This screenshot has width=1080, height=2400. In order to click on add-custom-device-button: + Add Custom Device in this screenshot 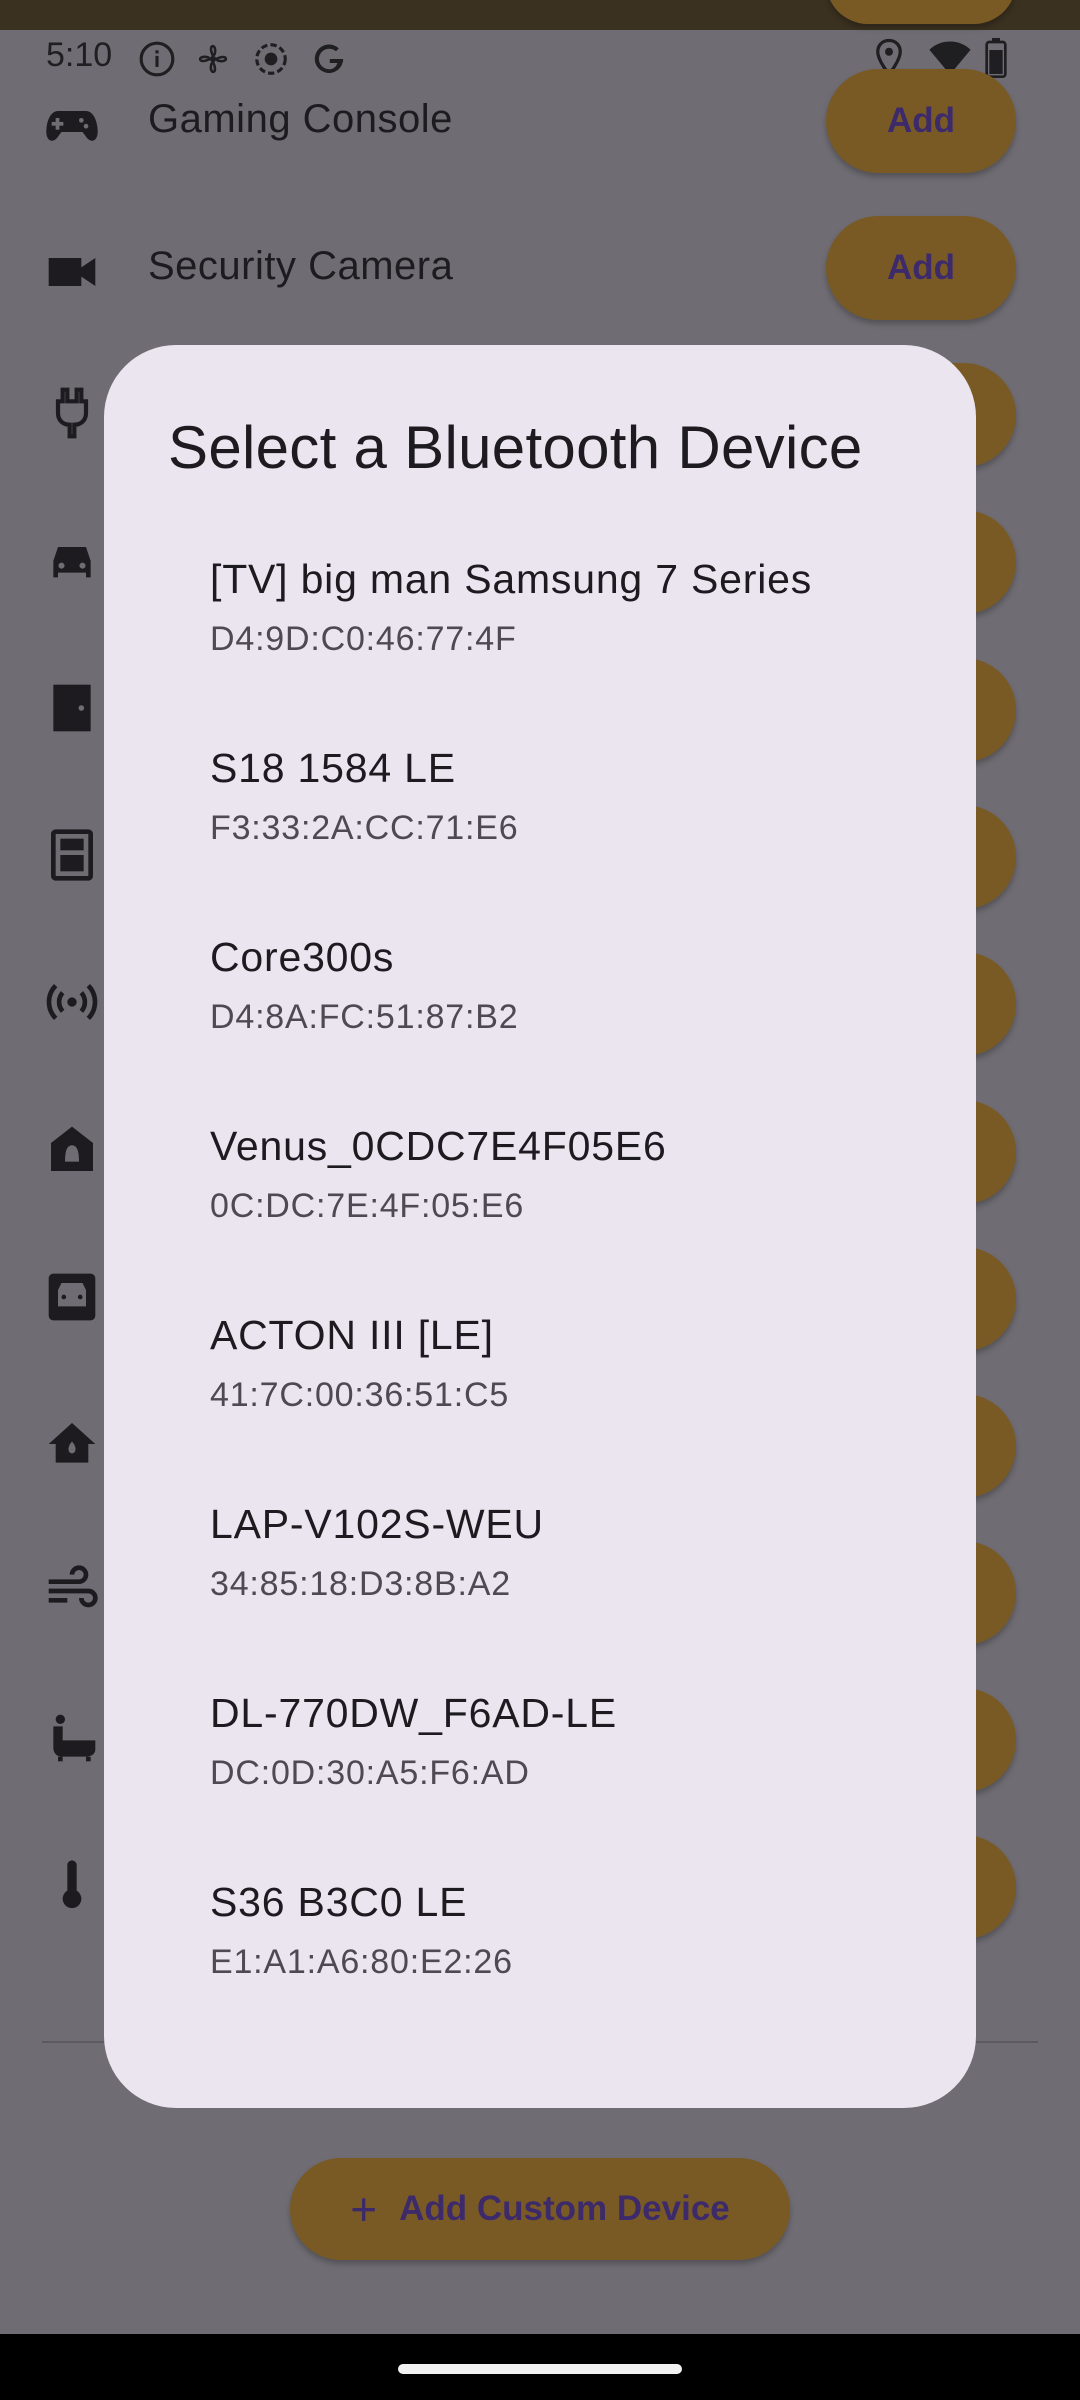, I will do `click(540, 2209)`.